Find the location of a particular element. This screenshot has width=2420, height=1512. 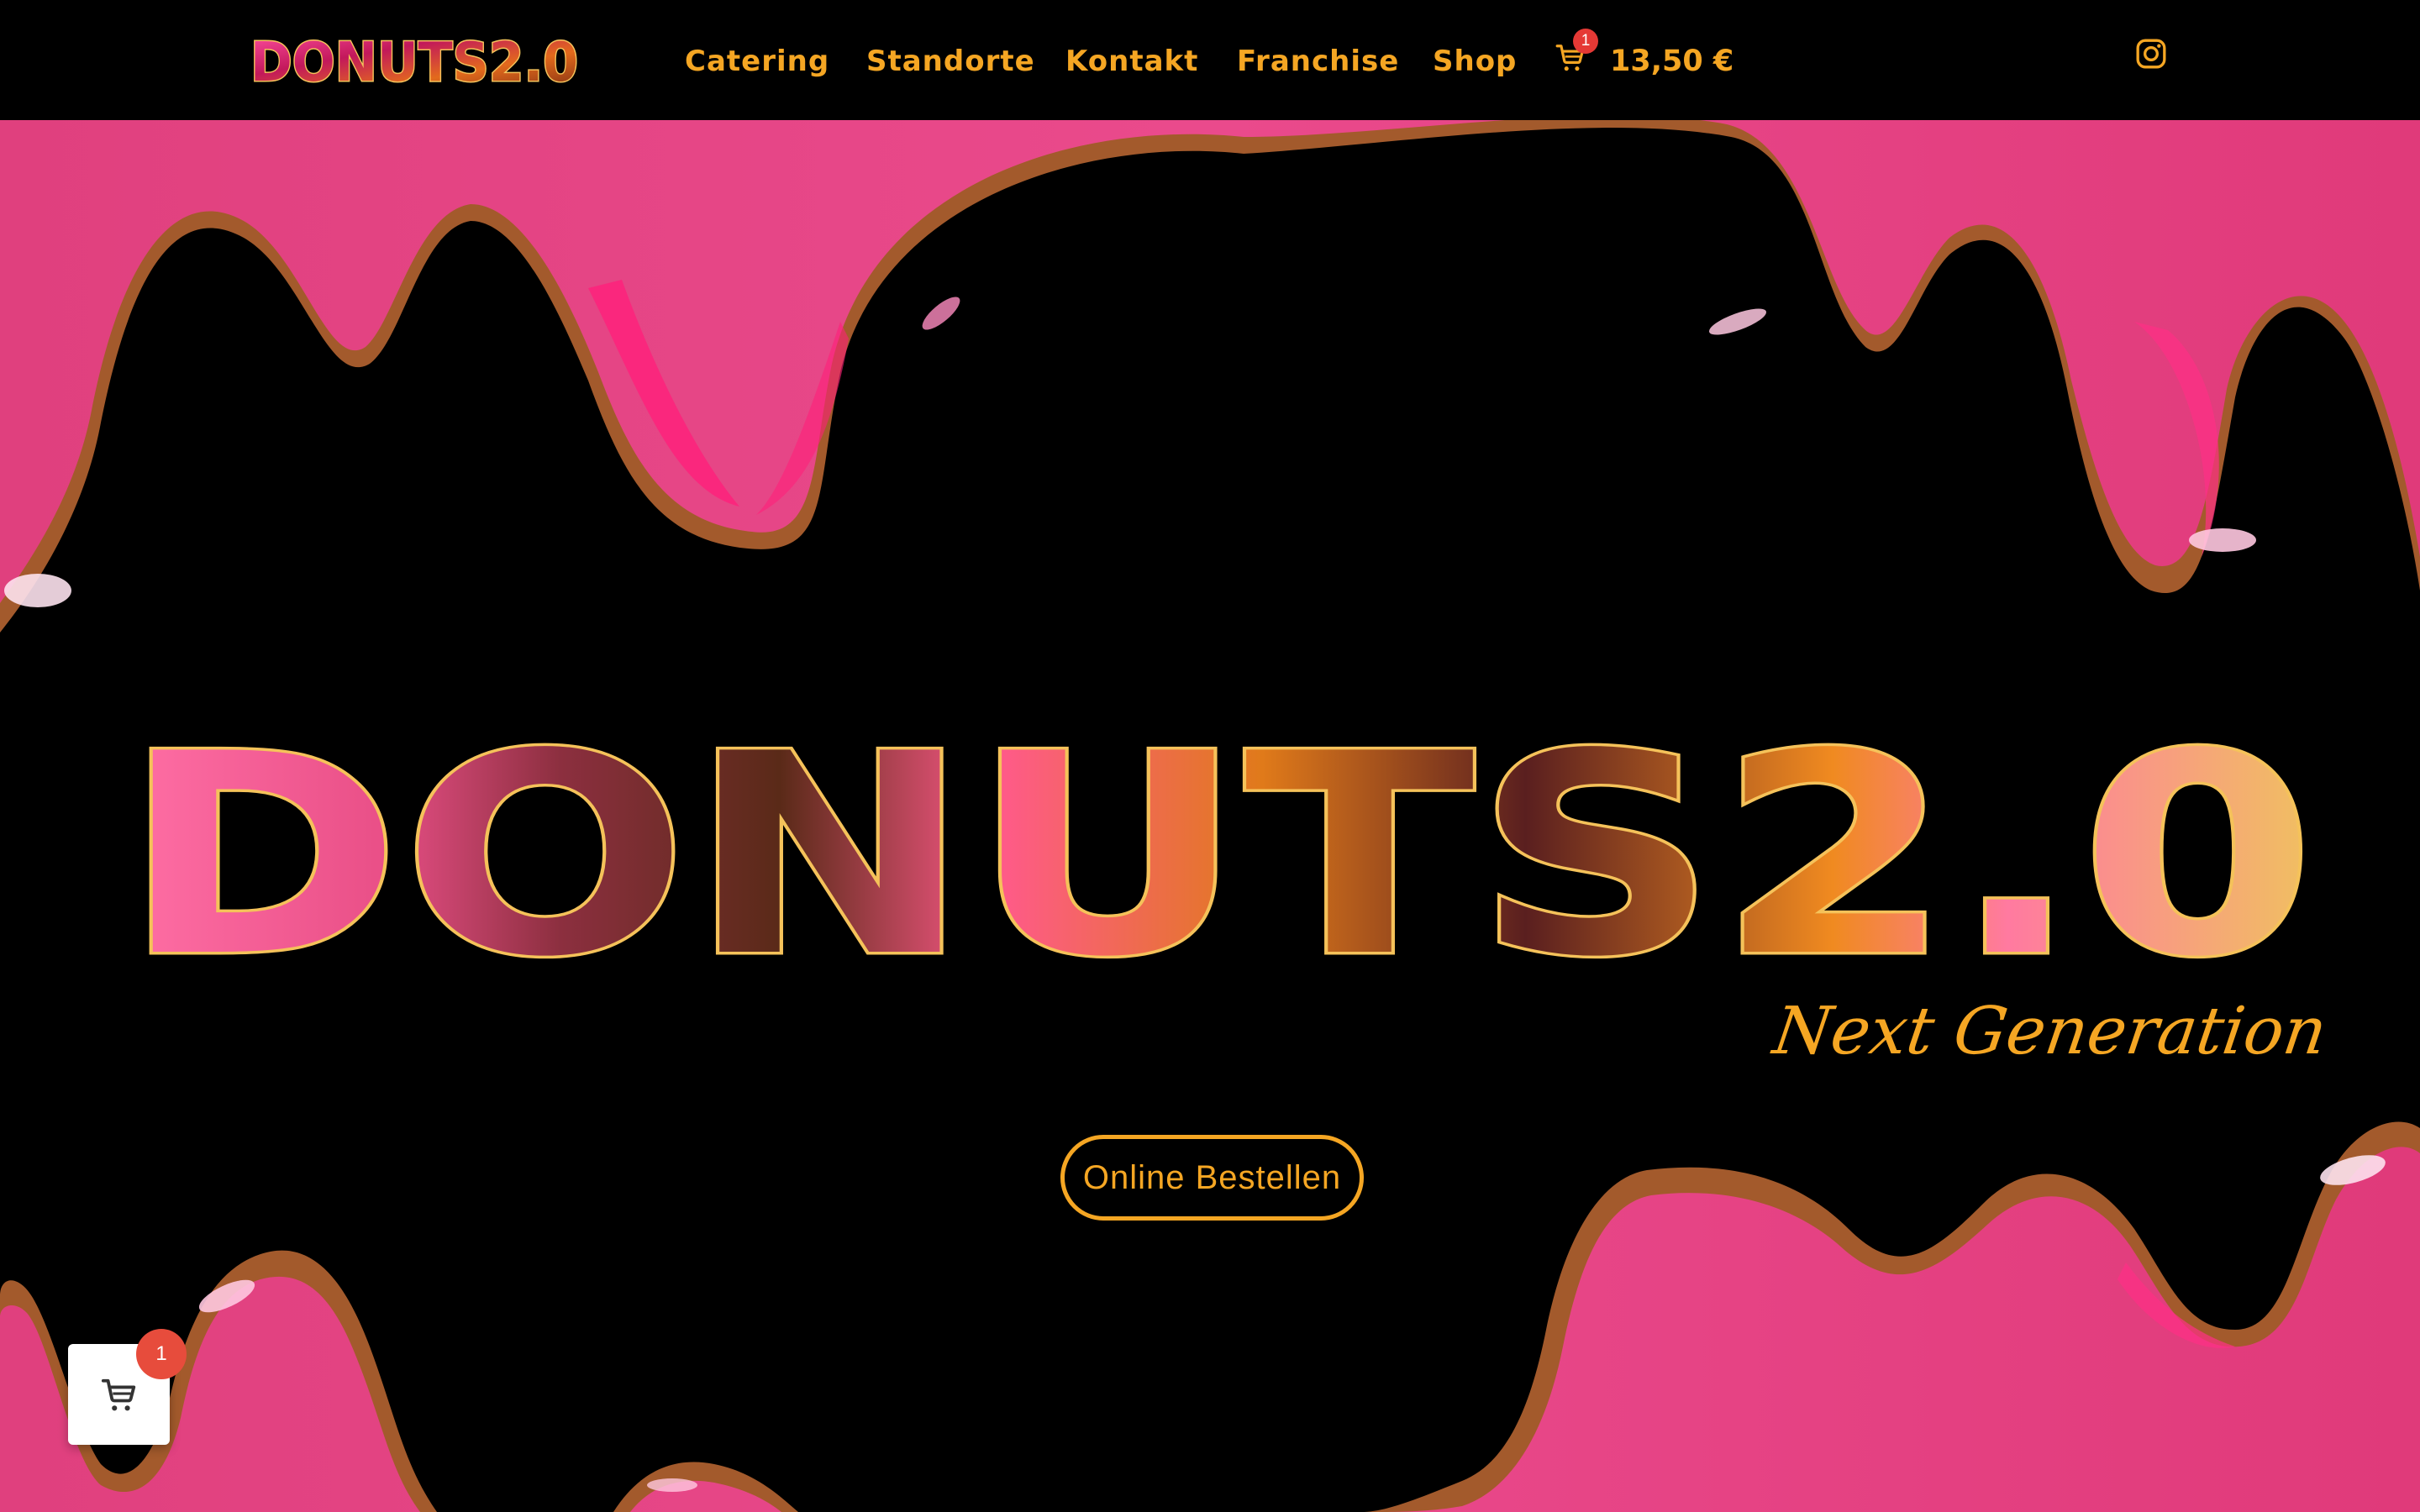

hero-tagline: Next Generation is located at coordinates (2050, 1031).